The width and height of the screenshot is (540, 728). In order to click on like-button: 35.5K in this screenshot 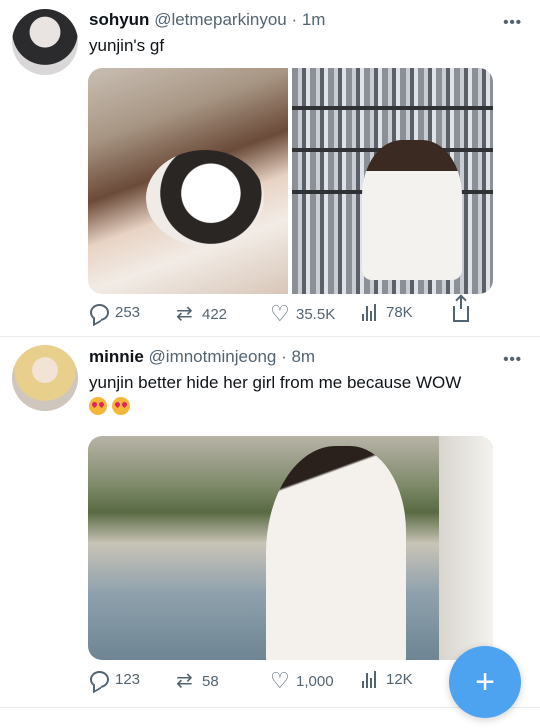, I will do `click(302, 314)`.